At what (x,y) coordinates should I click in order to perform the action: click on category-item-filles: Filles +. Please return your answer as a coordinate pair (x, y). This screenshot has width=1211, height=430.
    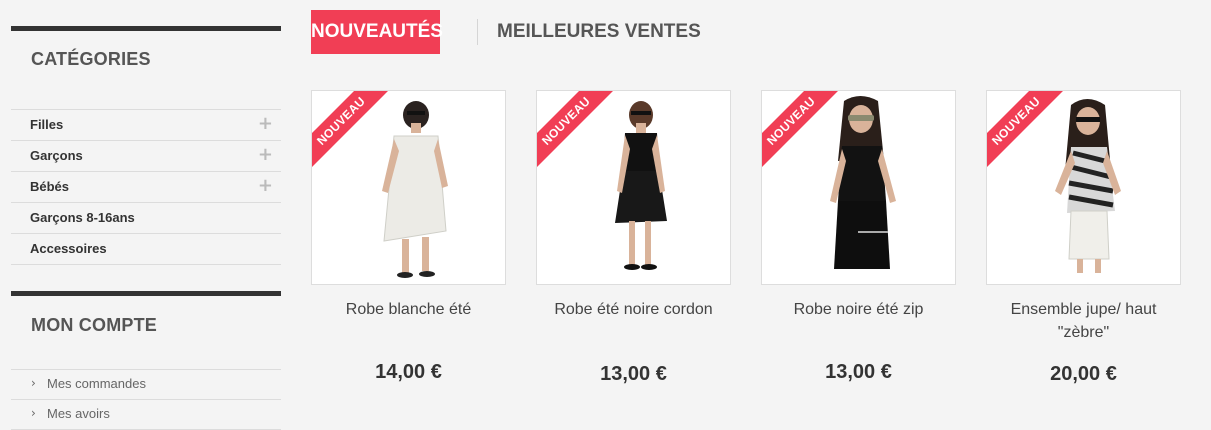
    Looking at the image, I should click on (146, 125).